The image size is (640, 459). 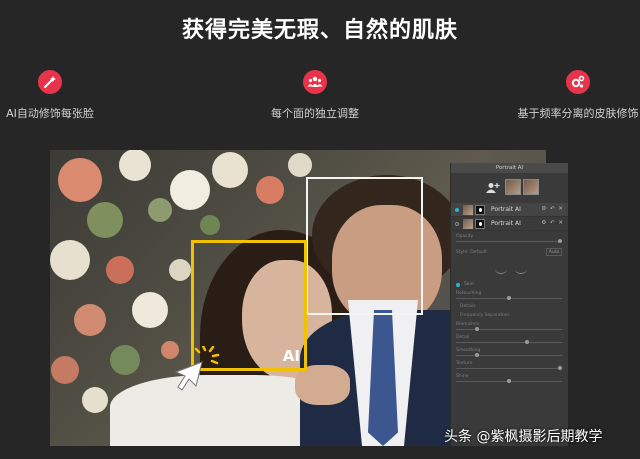 I want to click on frequency-separation-subsection: Frequency Separation, so click(x=509, y=316).